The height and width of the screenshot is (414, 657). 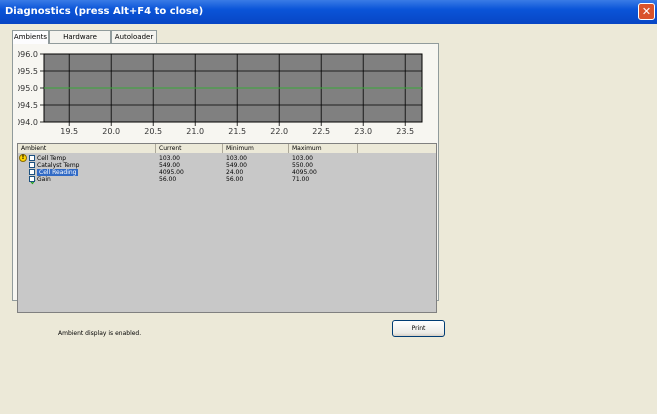 I want to click on row-minimum-value: 24.00, so click(x=235, y=172).